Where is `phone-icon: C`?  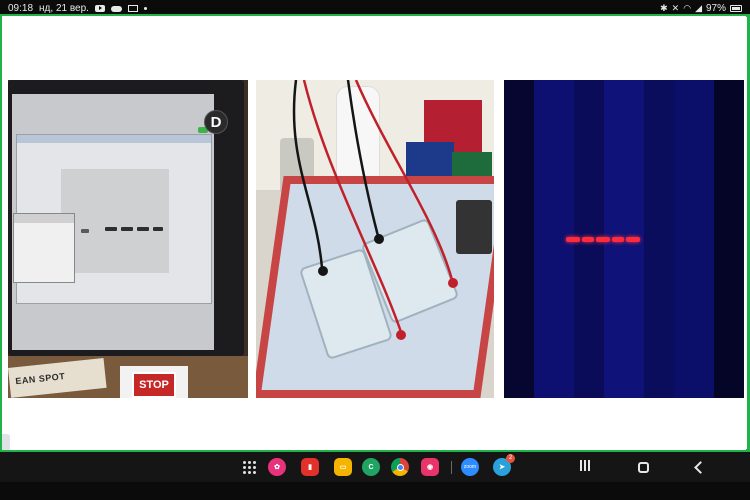
phone-icon: C is located at coordinates (371, 467).